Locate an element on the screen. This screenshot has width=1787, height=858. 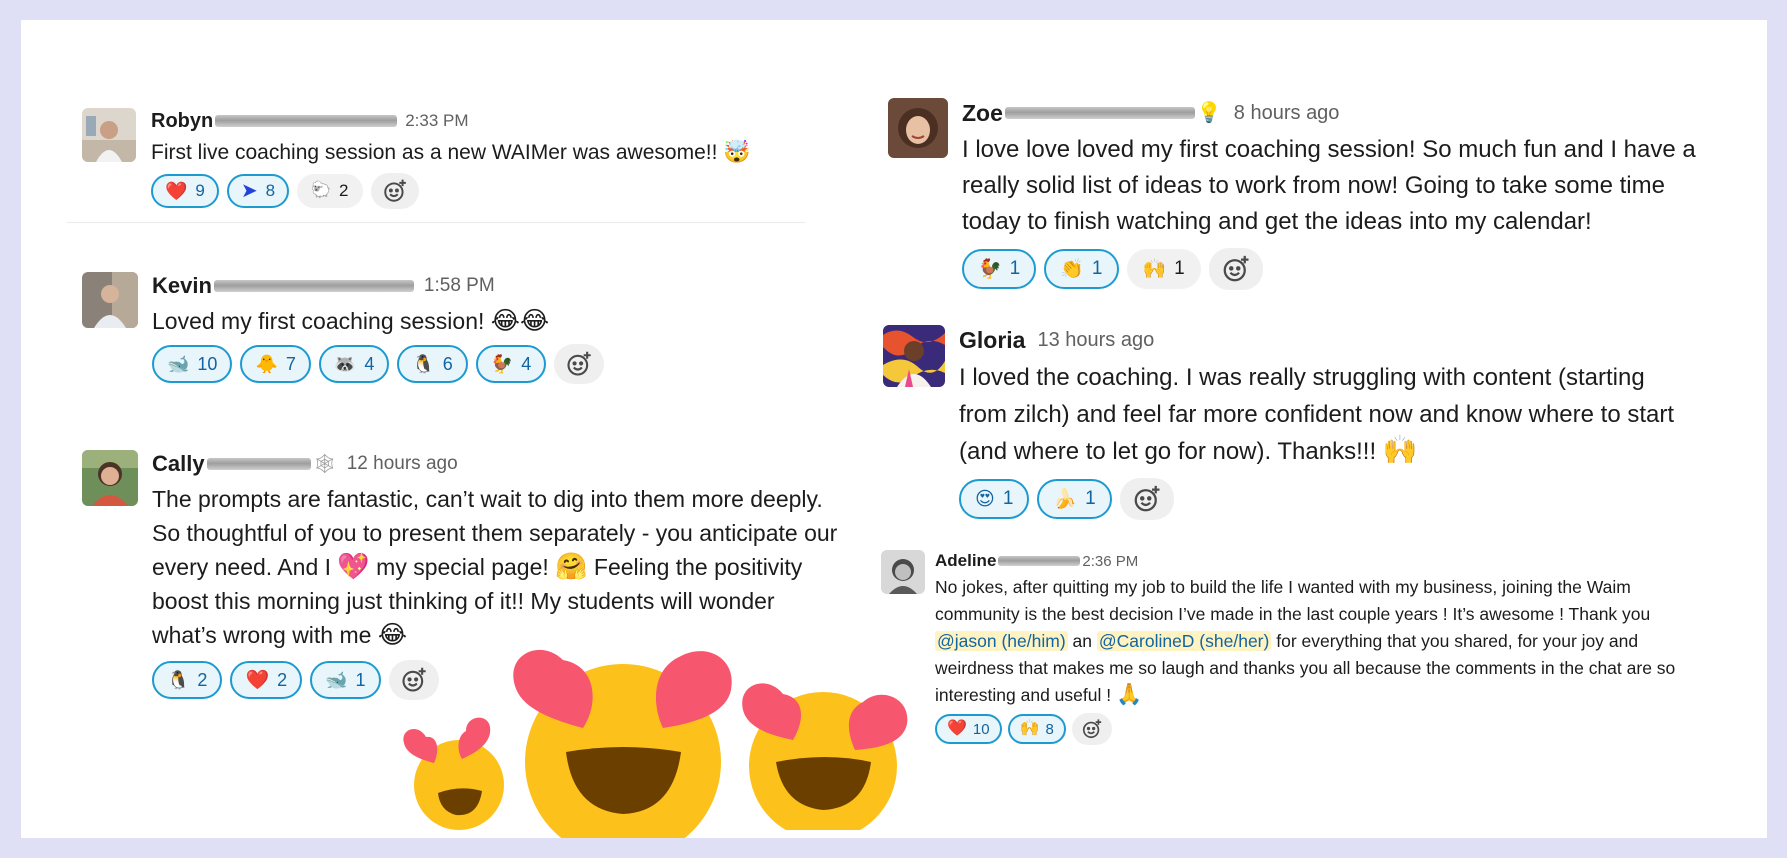
sheep-icon: 🐑 is located at coordinates (321, 190).